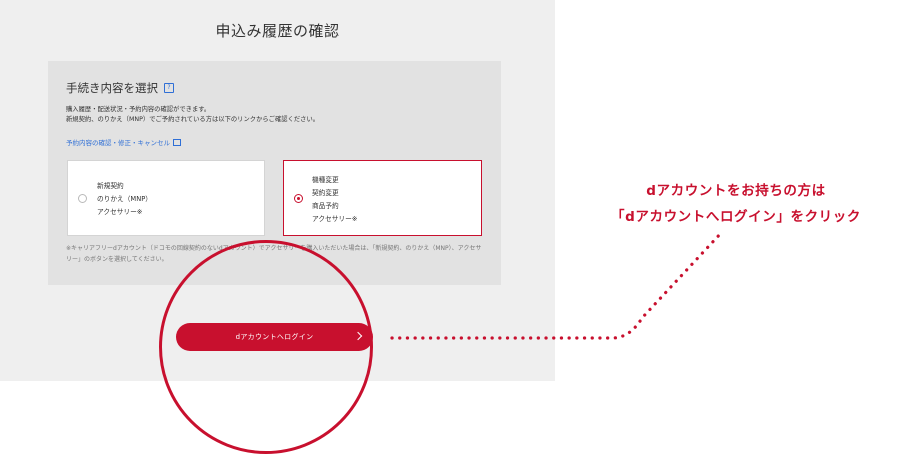 The width and height of the screenshot is (910, 454). I want to click on callout-text: dアカウントをお持ちの方は 「dアカウントへログイン」をクリック, so click(736, 204).